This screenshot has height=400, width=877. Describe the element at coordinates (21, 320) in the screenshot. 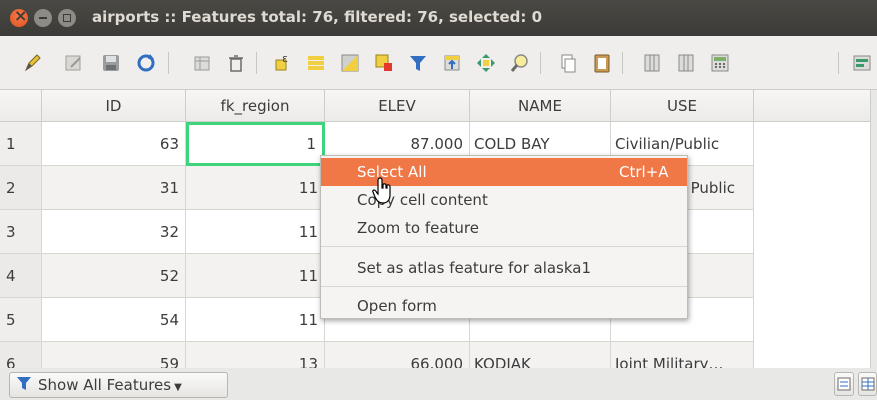

I see `row-header: 5` at that location.